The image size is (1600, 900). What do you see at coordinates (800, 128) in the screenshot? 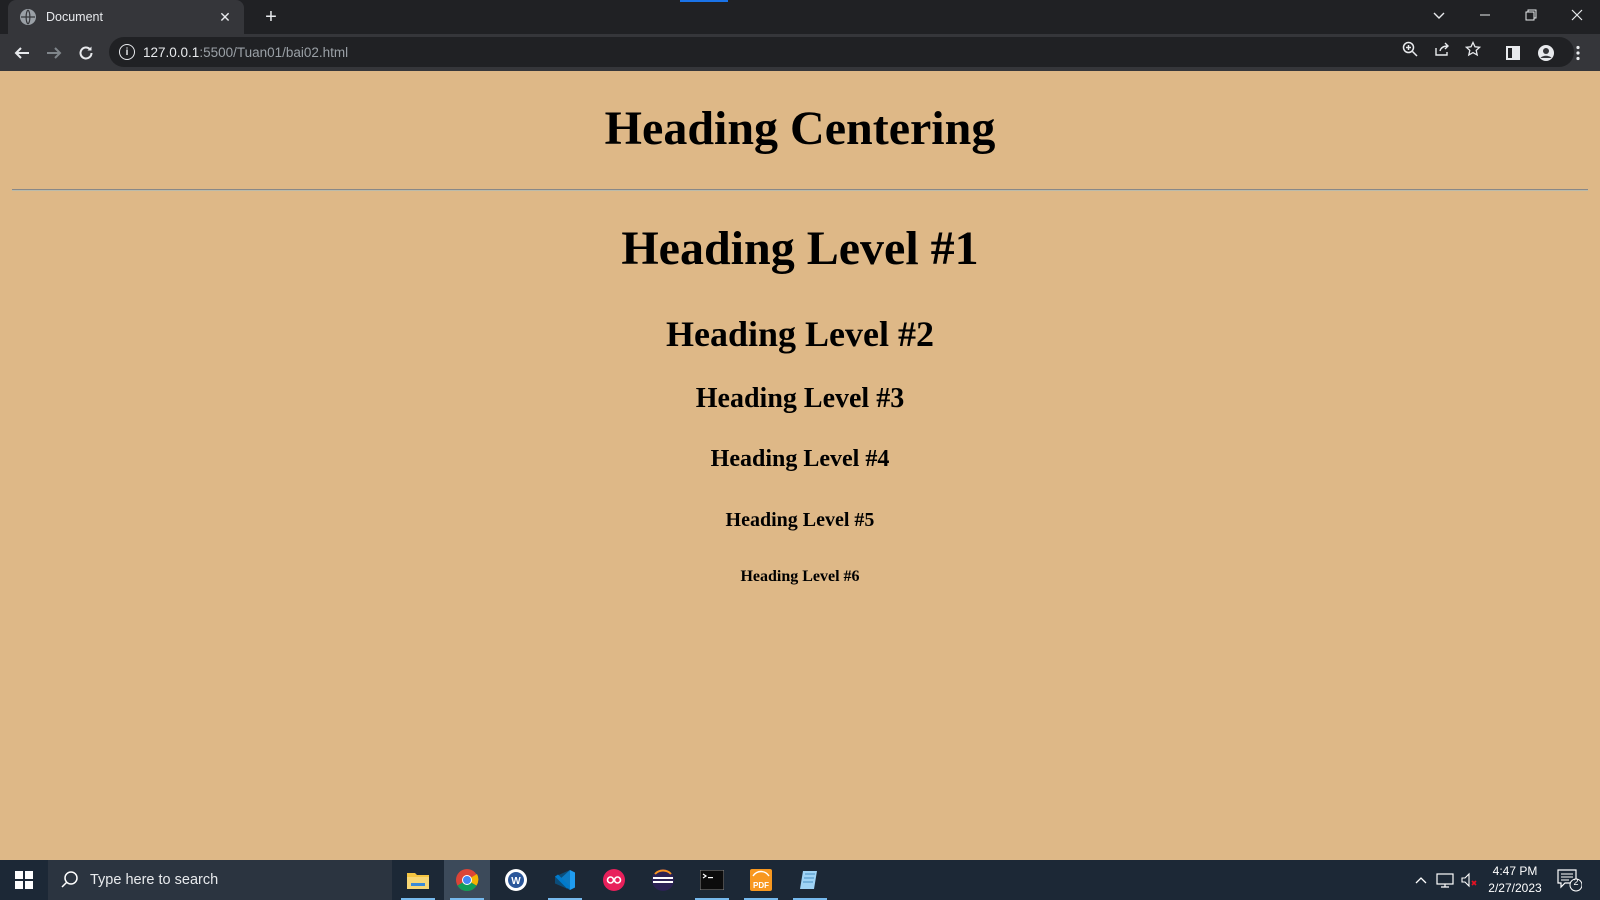
I see `heading-centering: Heading Centering` at bounding box center [800, 128].